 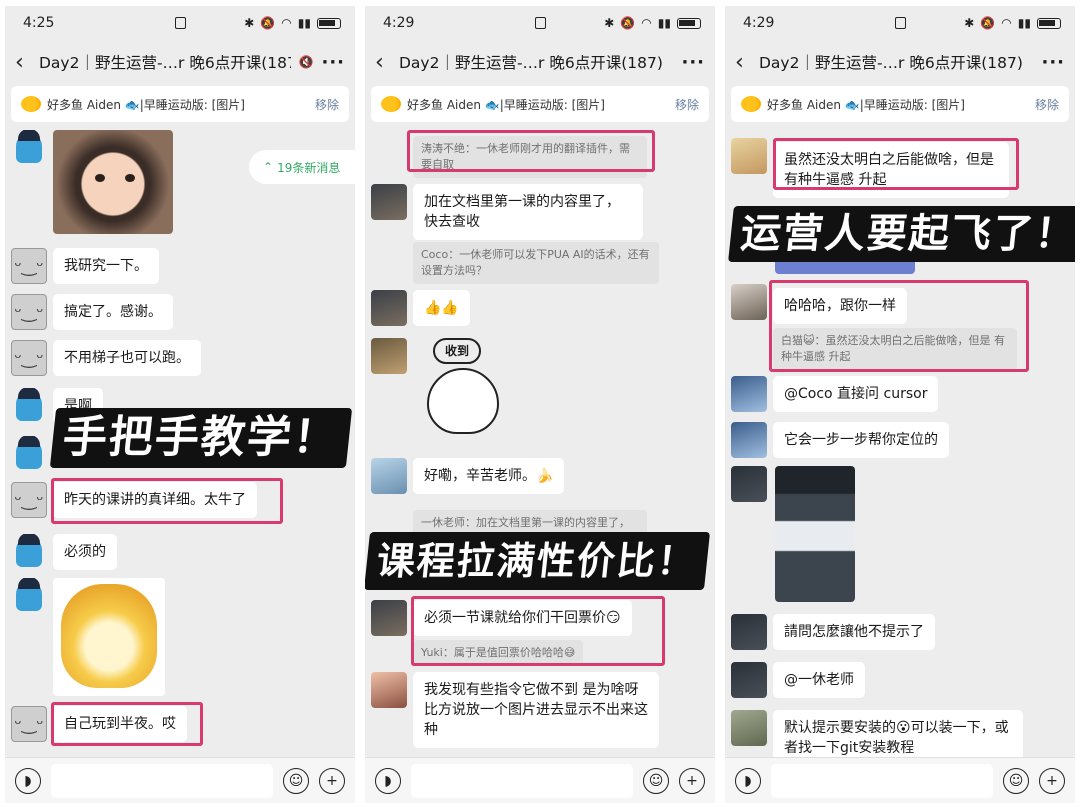 What do you see at coordinates (901, 234) in the screenshot?
I see `overlay-caption: 运营人要起飞了！` at bounding box center [901, 234].